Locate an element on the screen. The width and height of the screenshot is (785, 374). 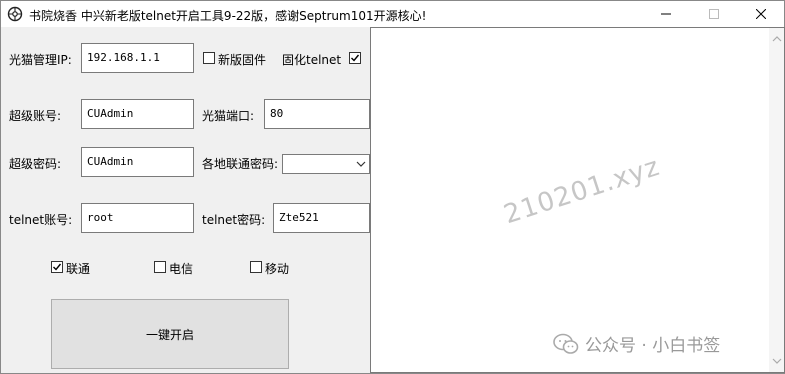
unicom-checkbox is located at coordinates (57, 267).